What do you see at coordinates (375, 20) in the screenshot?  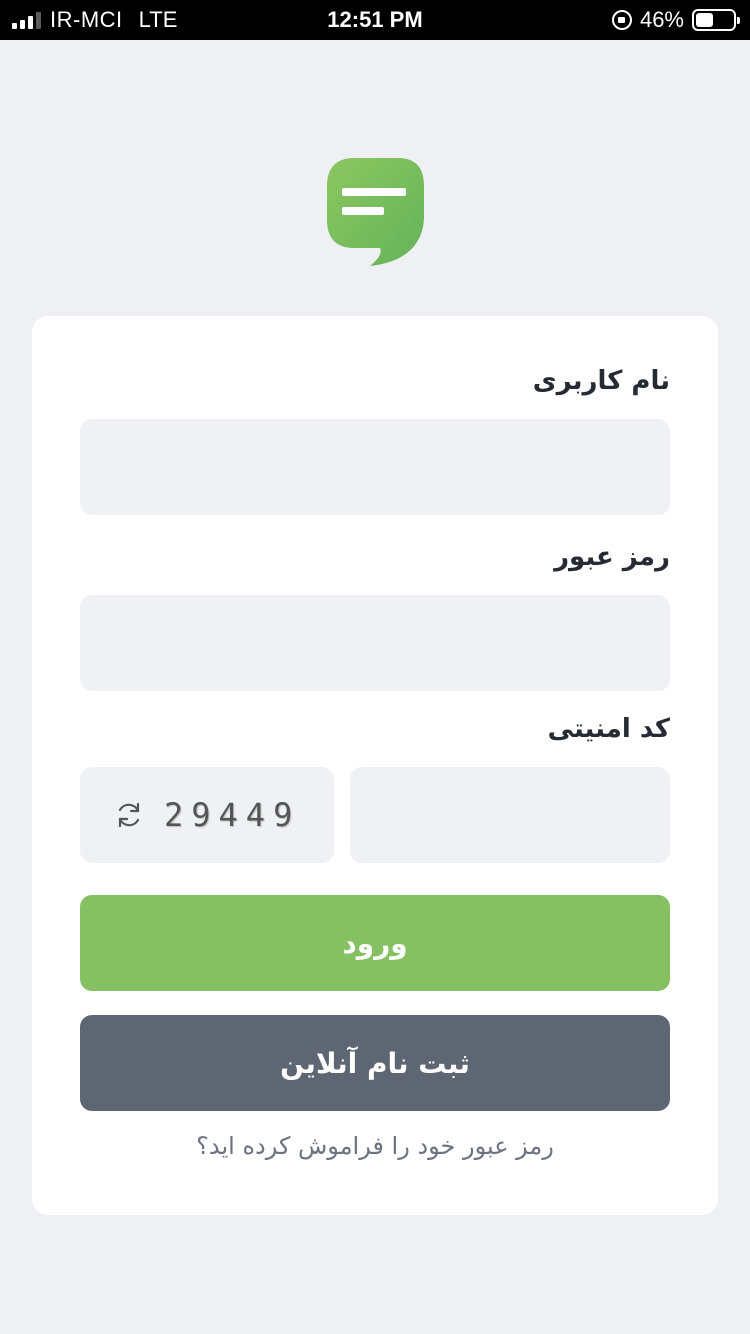 I see `status-bar: IR-MCI LTE 12:51 PM 46%` at bounding box center [375, 20].